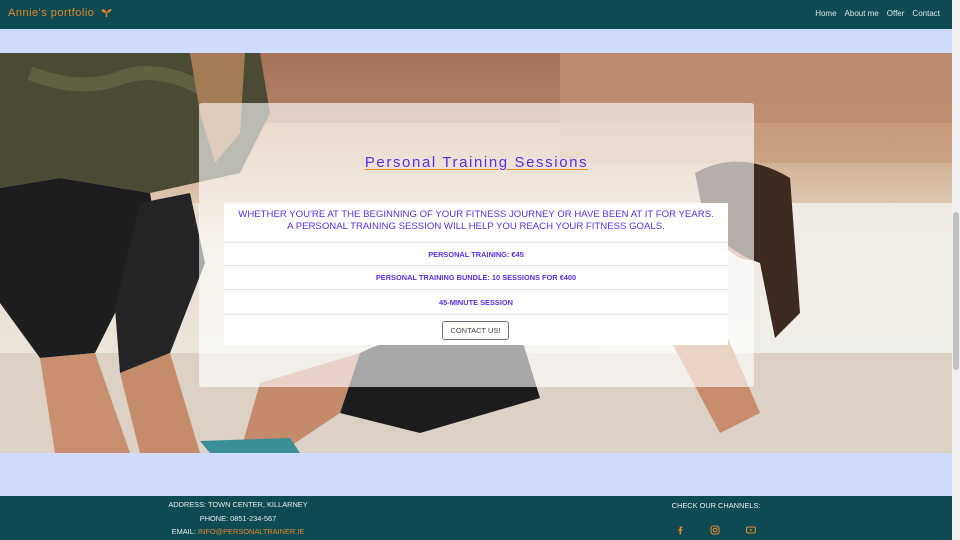 Image resolution: width=960 pixels, height=540 pixels. I want to click on scrollbar, so click(956, 270).